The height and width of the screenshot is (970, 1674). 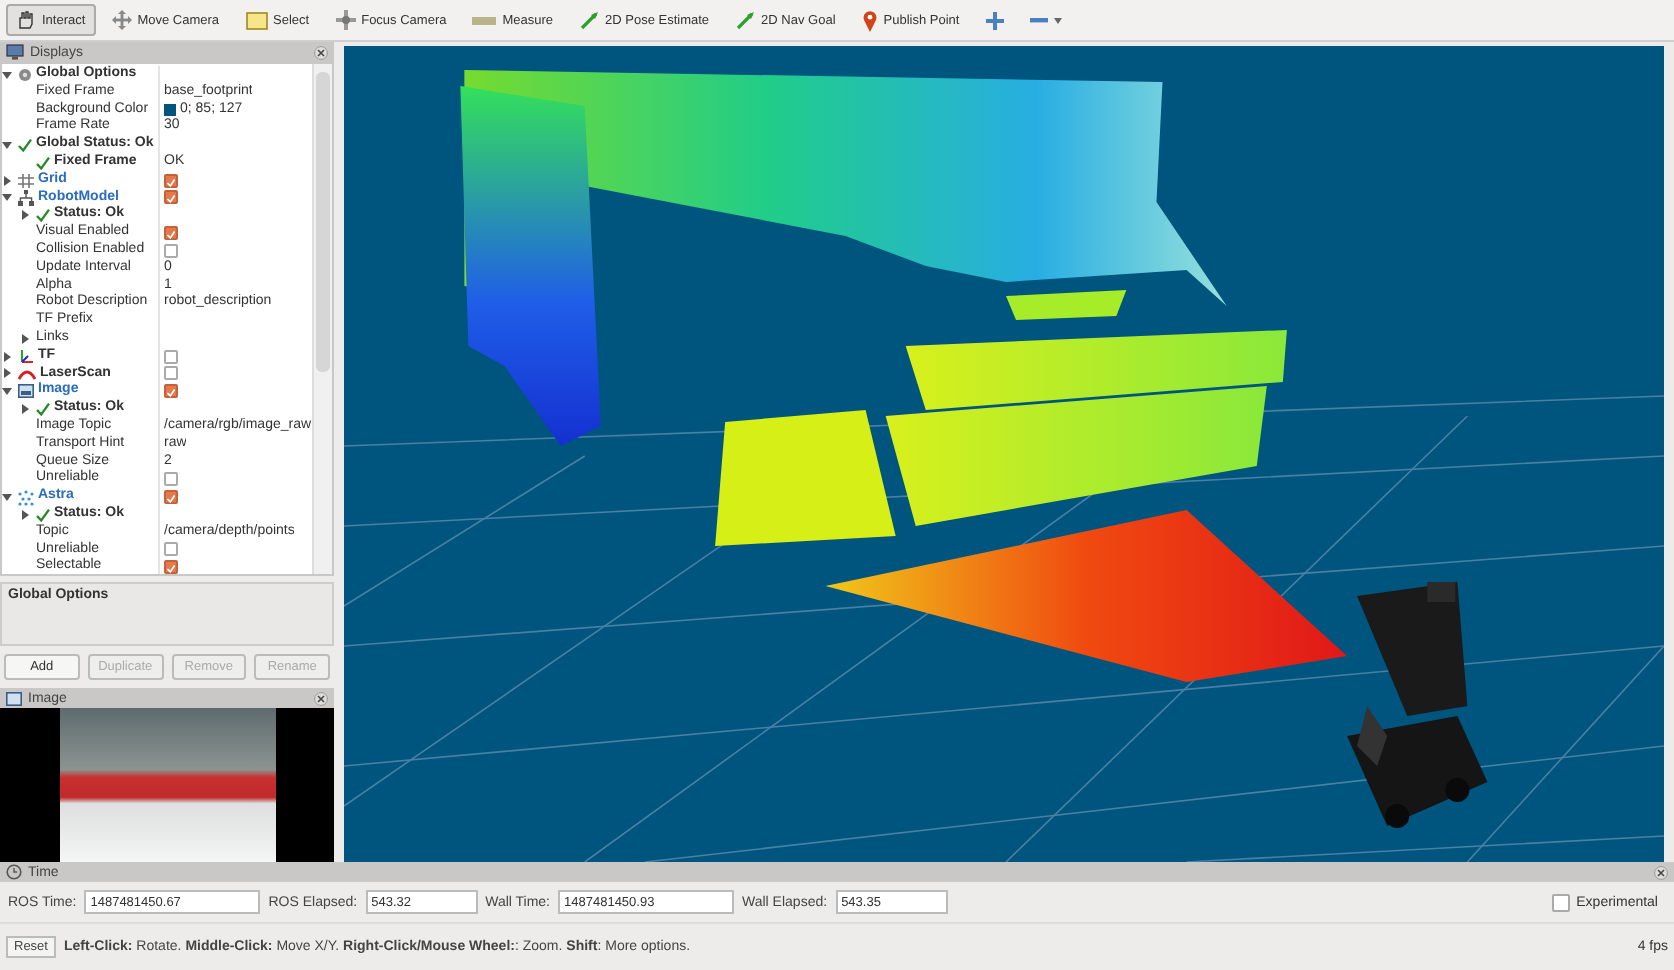 What do you see at coordinates (27, 373) in the screenshot?
I see `laser-arc-icon` at bounding box center [27, 373].